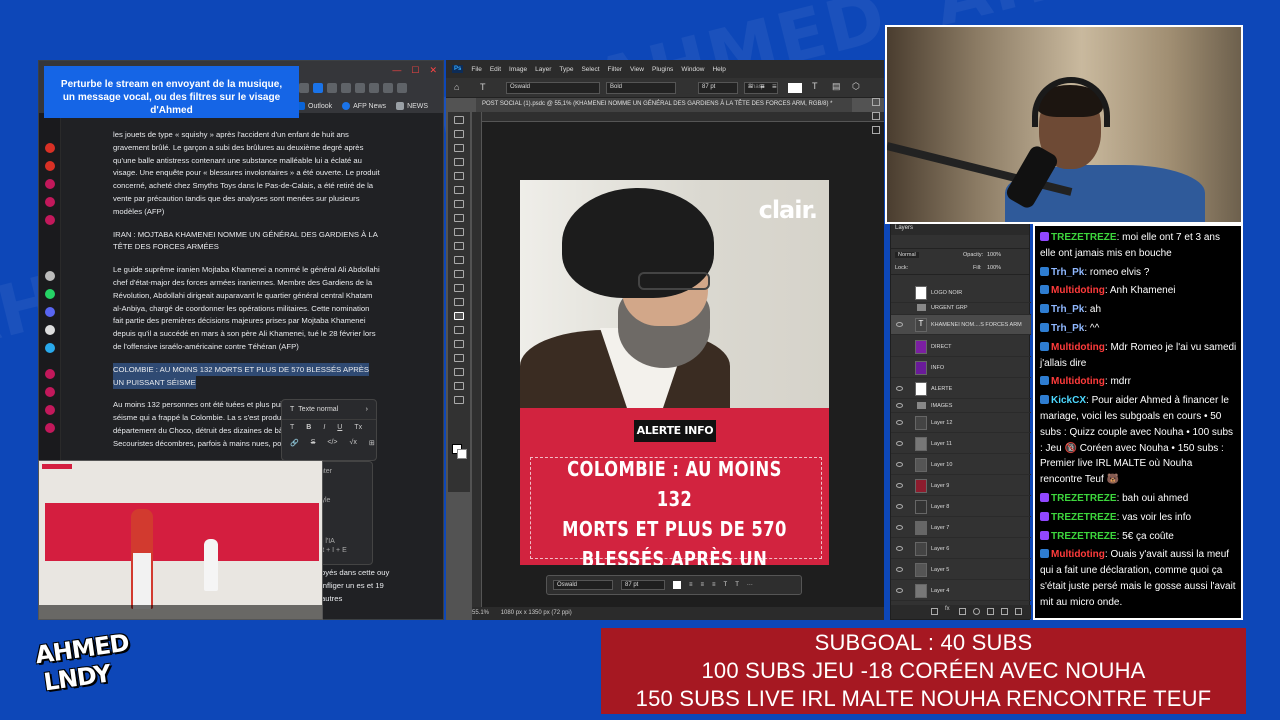 Image resolution: width=1280 pixels, height=720 pixels. What do you see at coordinates (50, 294) in the screenshot?
I see `whatsapp-icon` at bounding box center [50, 294].